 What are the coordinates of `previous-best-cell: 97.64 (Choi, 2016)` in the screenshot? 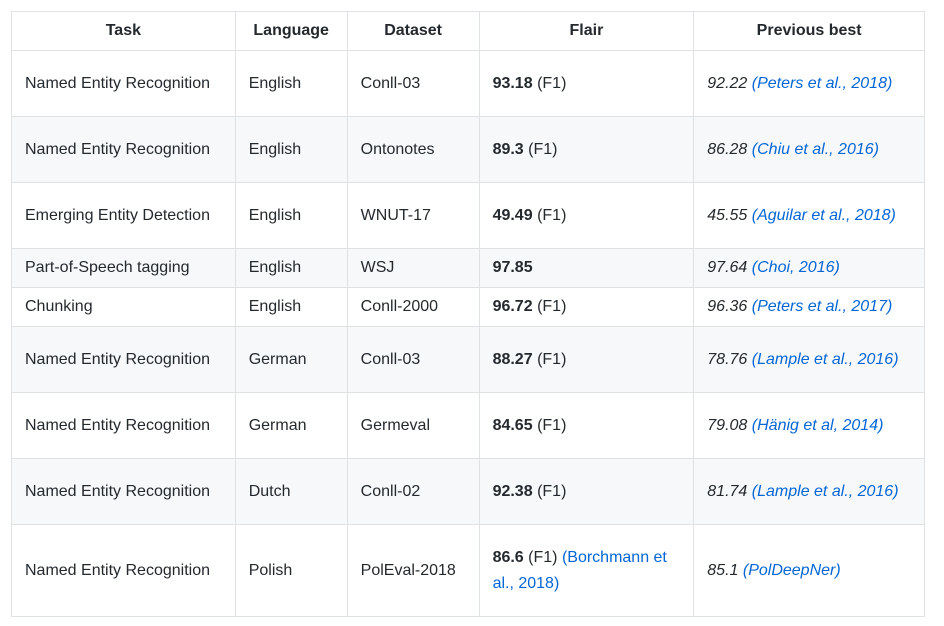 It's located at (809, 268).